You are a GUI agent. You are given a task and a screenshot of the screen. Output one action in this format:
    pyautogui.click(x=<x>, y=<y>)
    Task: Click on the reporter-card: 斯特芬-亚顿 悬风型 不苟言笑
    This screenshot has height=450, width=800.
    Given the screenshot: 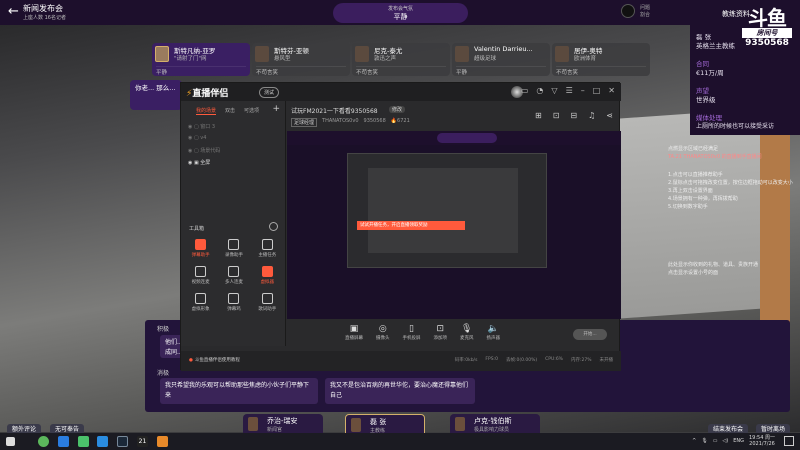 What is the action you would take?
    pyautogui.click(x=301, y=59)
    